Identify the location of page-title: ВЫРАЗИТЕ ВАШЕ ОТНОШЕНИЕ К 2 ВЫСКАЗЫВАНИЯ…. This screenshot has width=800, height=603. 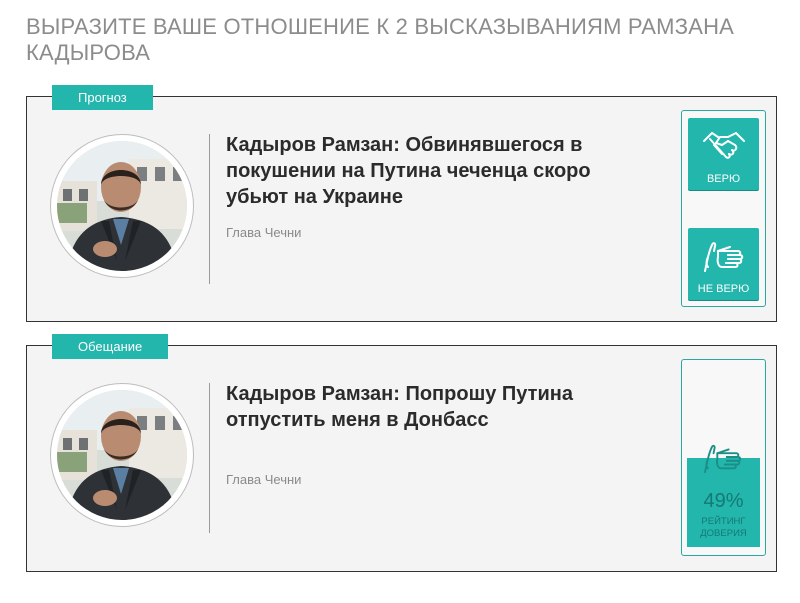
(380, 39).